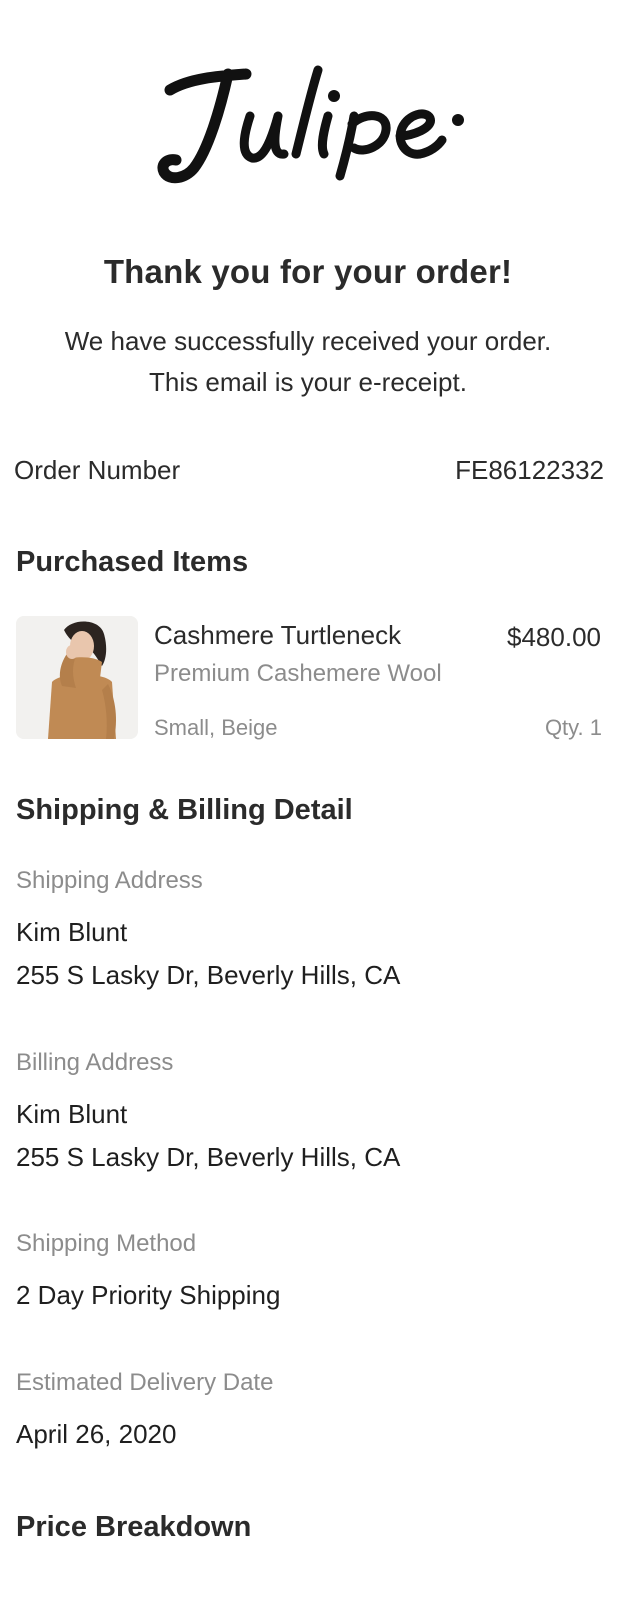  Describe the element at coordinates (72, 932) in the screenshot. I see `shipping-address-name: Kim Blunt` at that location.